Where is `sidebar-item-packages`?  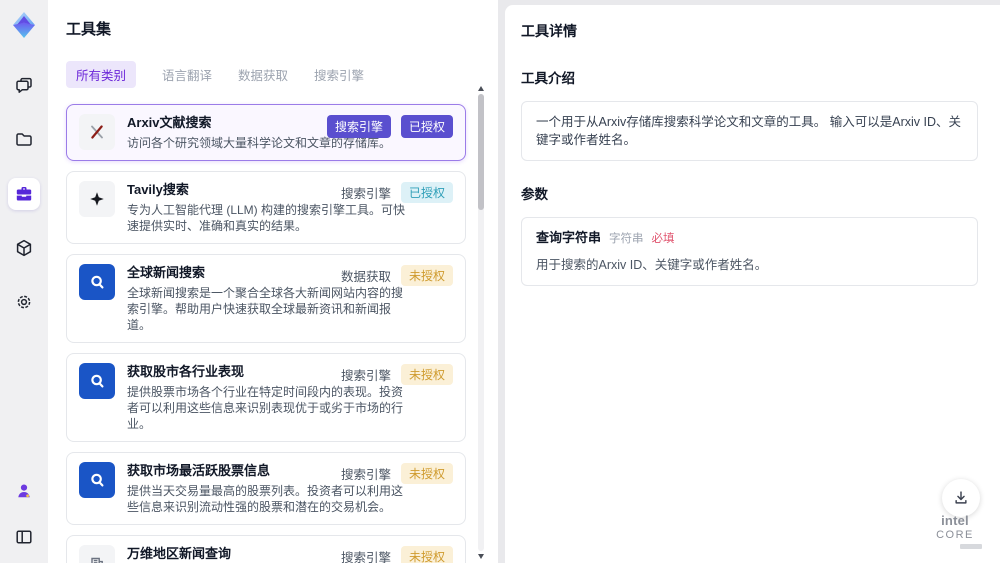 sidebar-item-packages is located at coordinates (24, 248).